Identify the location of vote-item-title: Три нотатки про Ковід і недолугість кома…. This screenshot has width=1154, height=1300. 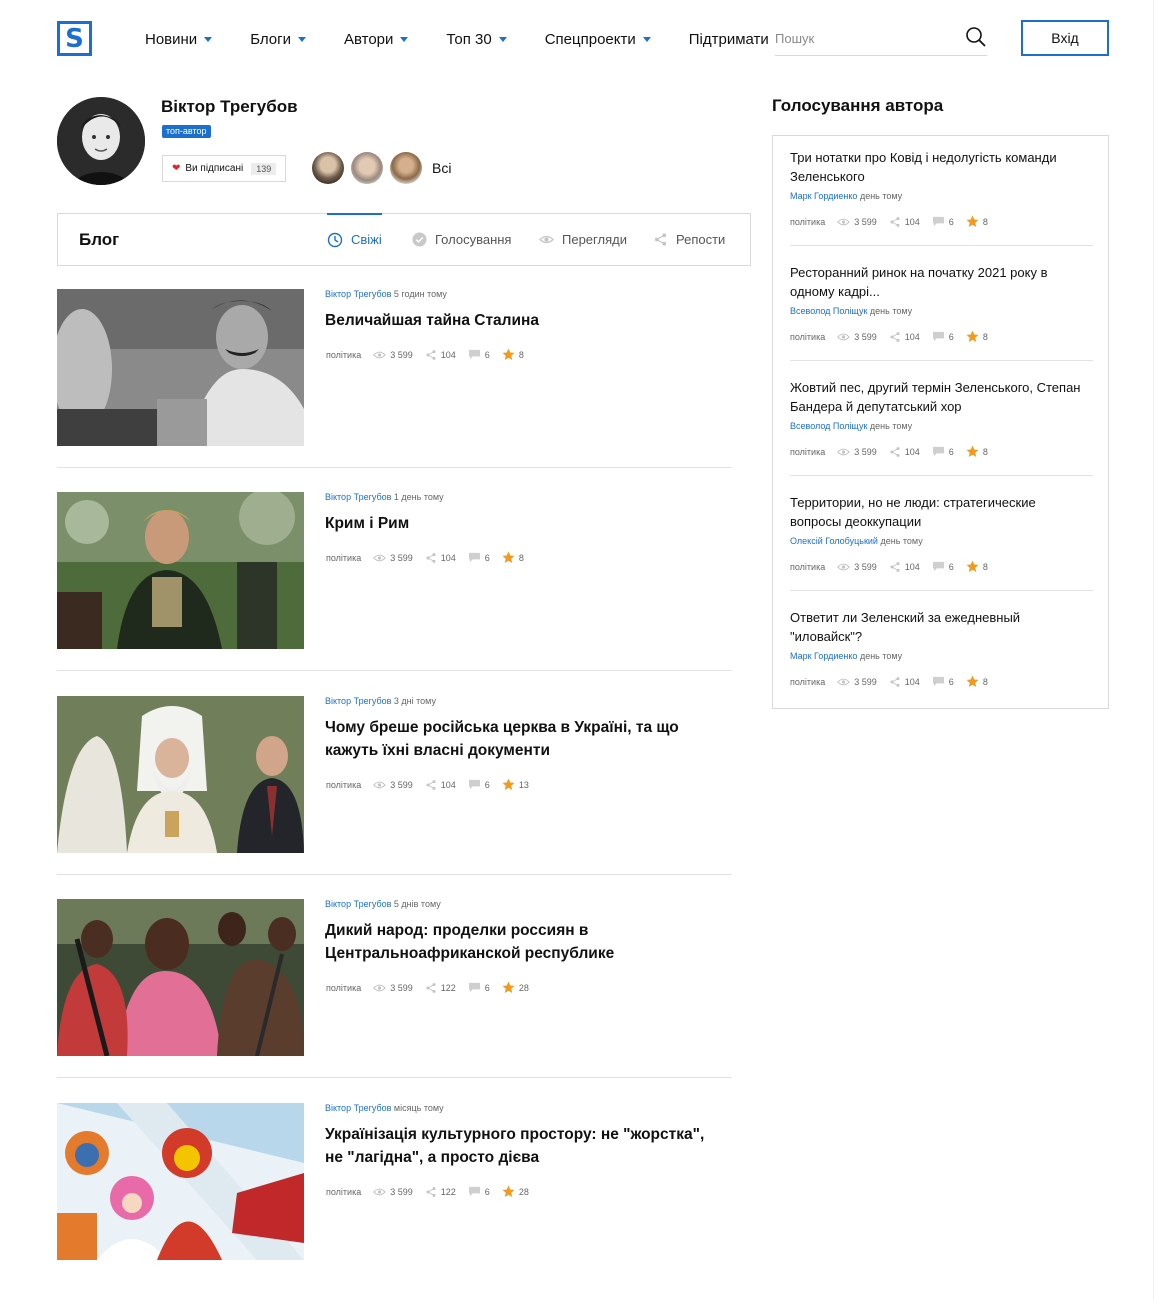
(940, 167).